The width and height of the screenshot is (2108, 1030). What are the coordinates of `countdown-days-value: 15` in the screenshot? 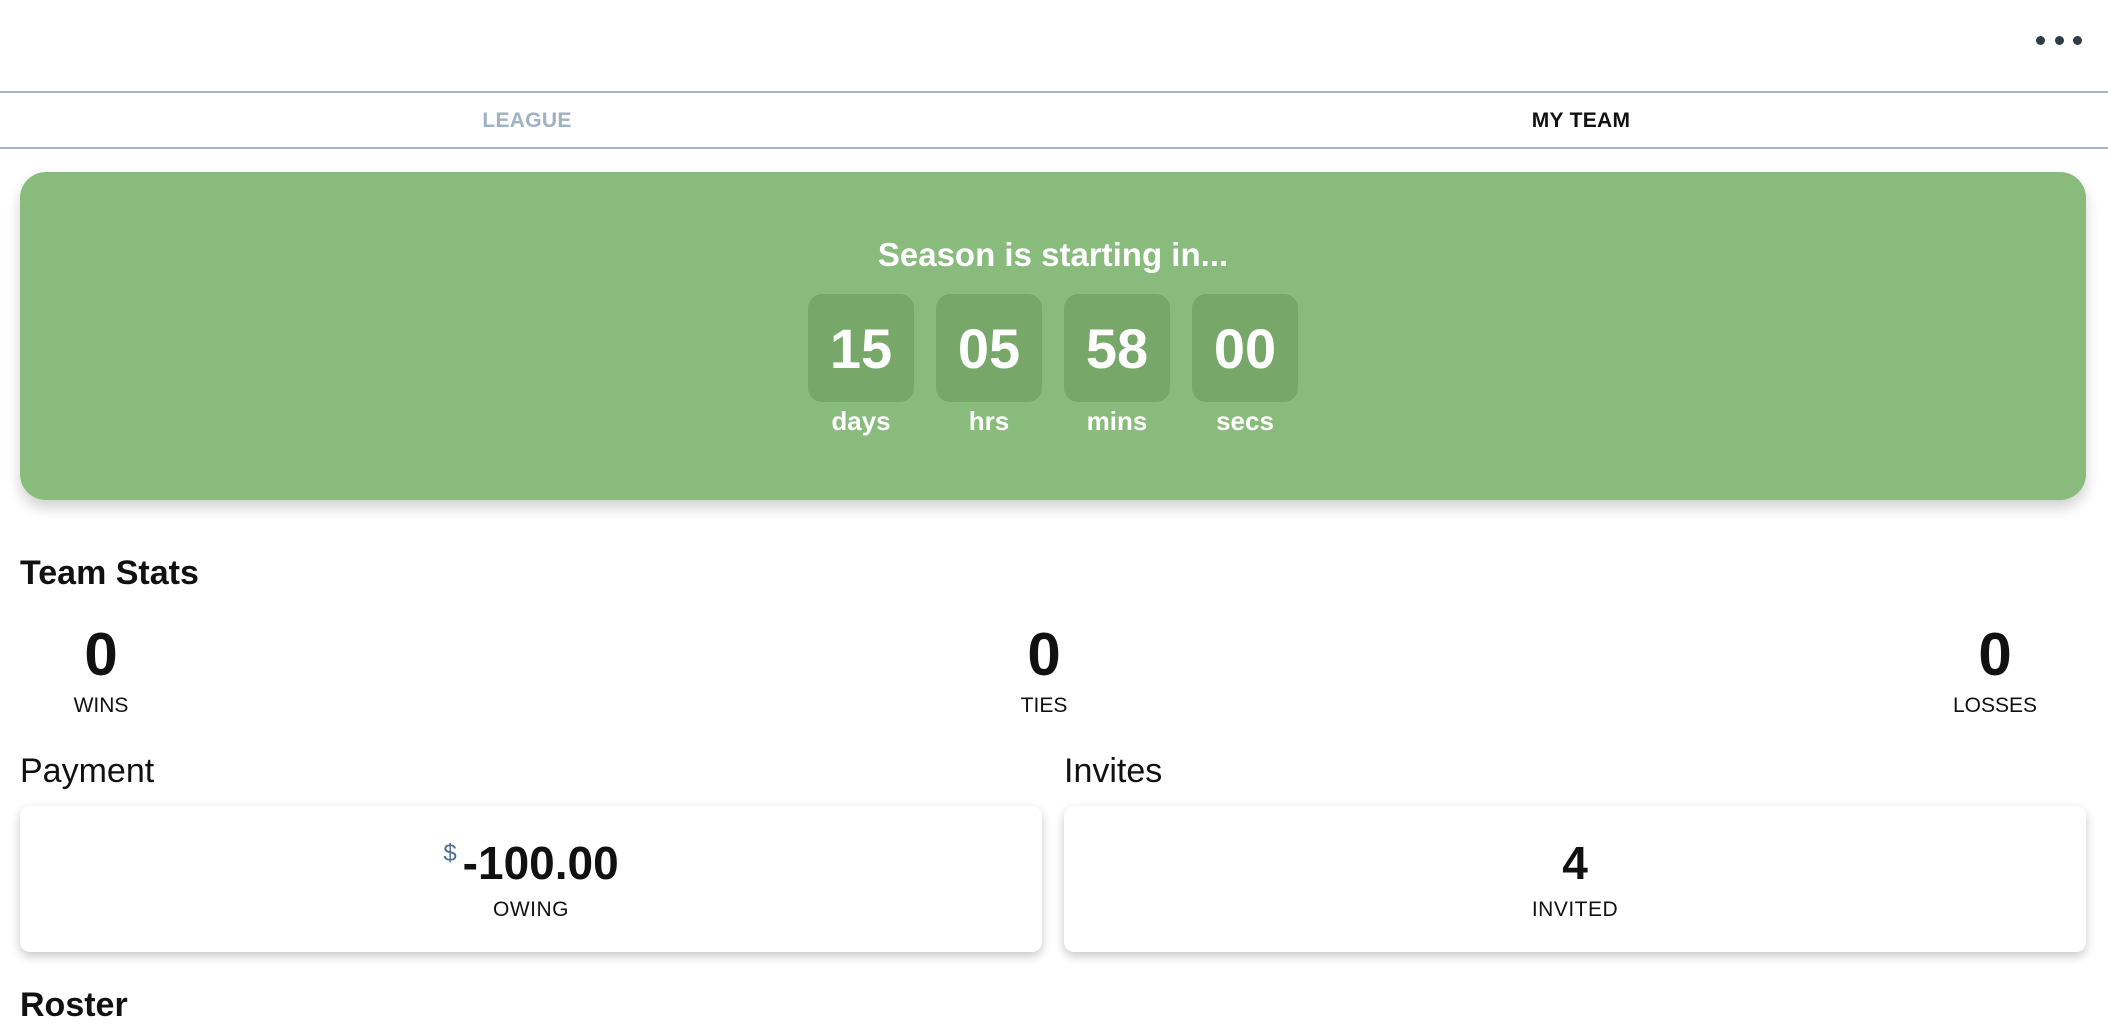 It's located at (861, 348).